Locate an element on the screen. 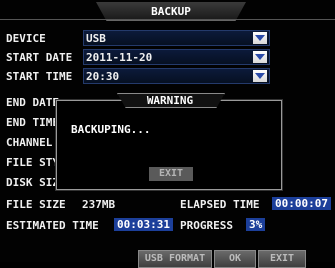  start-date-label: START DATE is located at coordinates (39, 57).